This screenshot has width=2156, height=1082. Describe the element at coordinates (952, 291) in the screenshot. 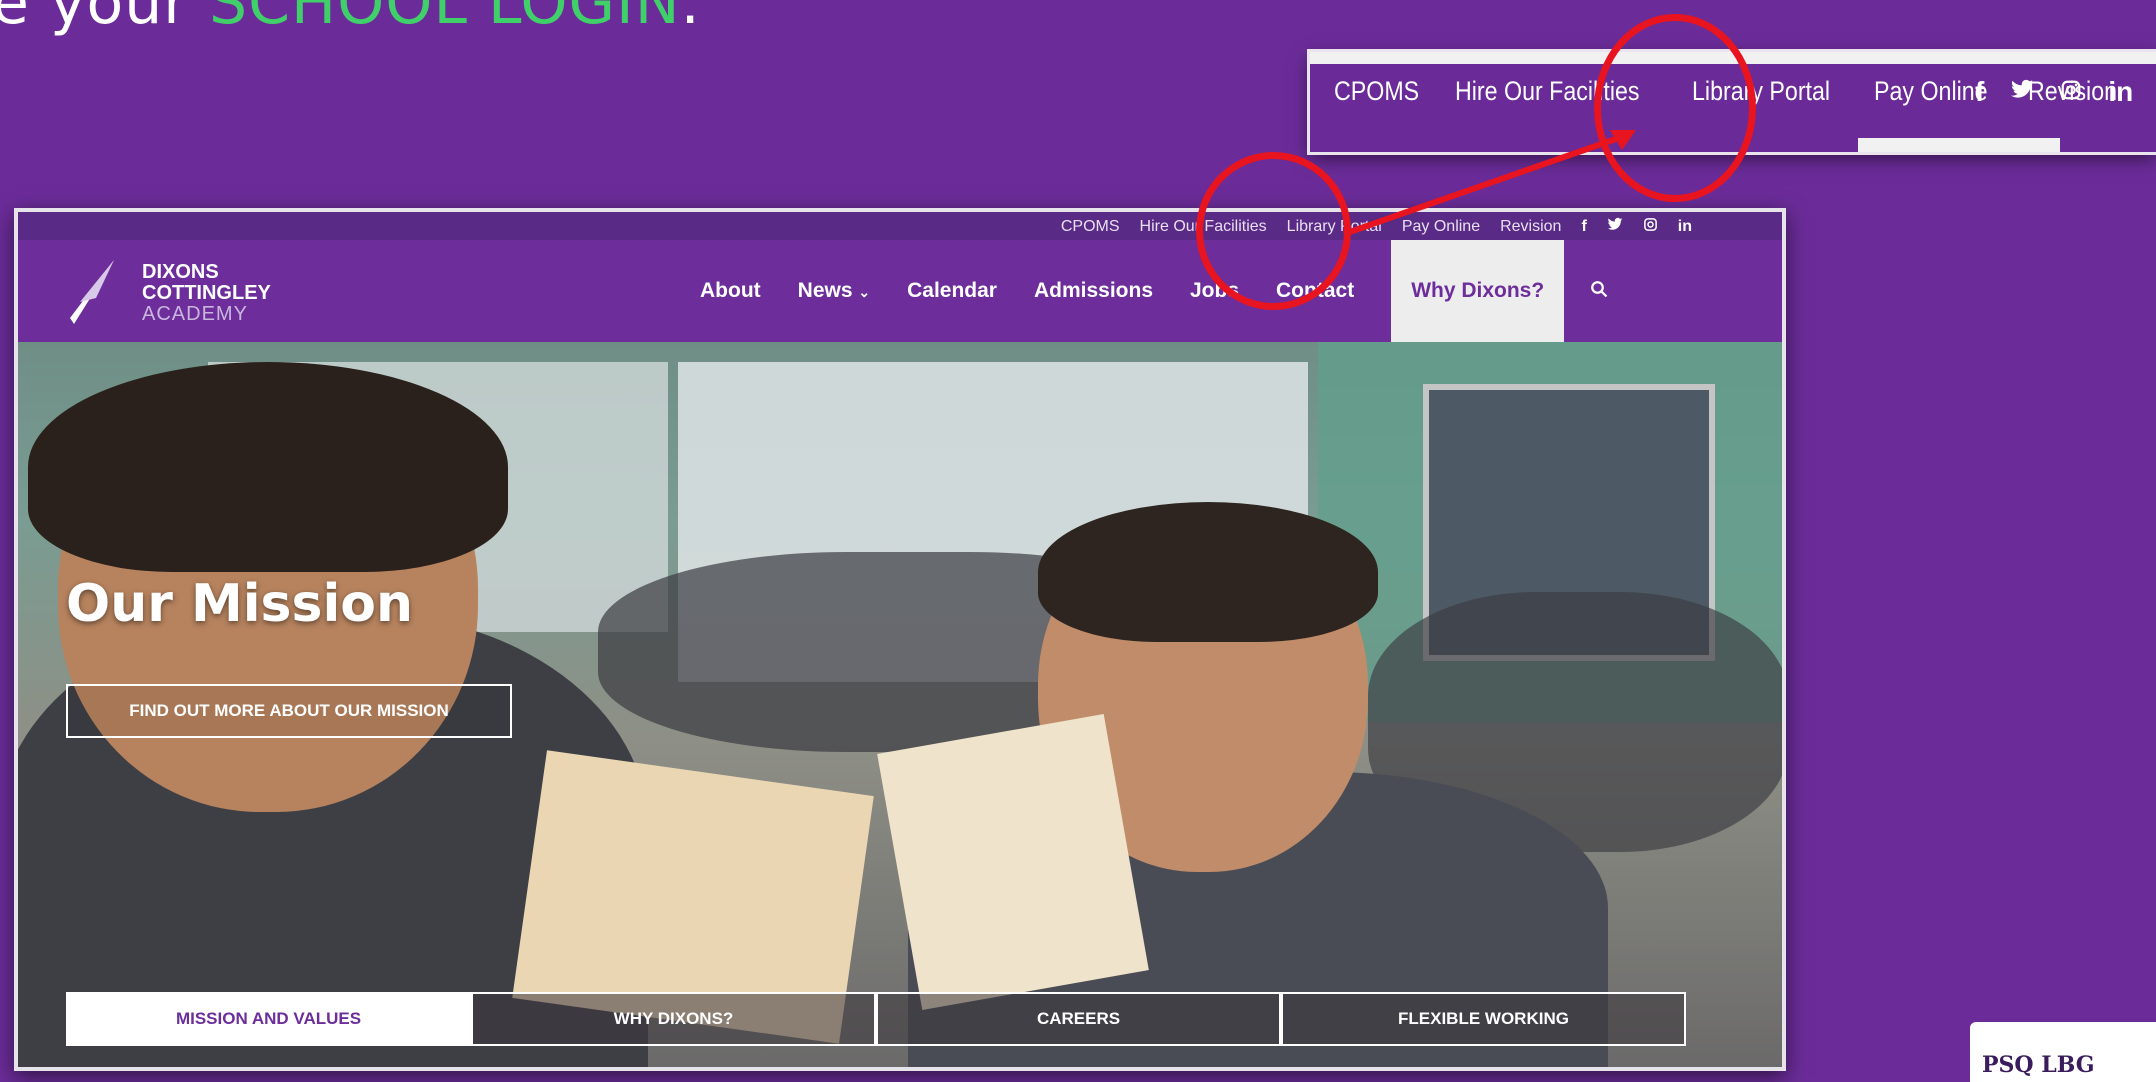

I see `nav-calendar: Calendar` at that location.